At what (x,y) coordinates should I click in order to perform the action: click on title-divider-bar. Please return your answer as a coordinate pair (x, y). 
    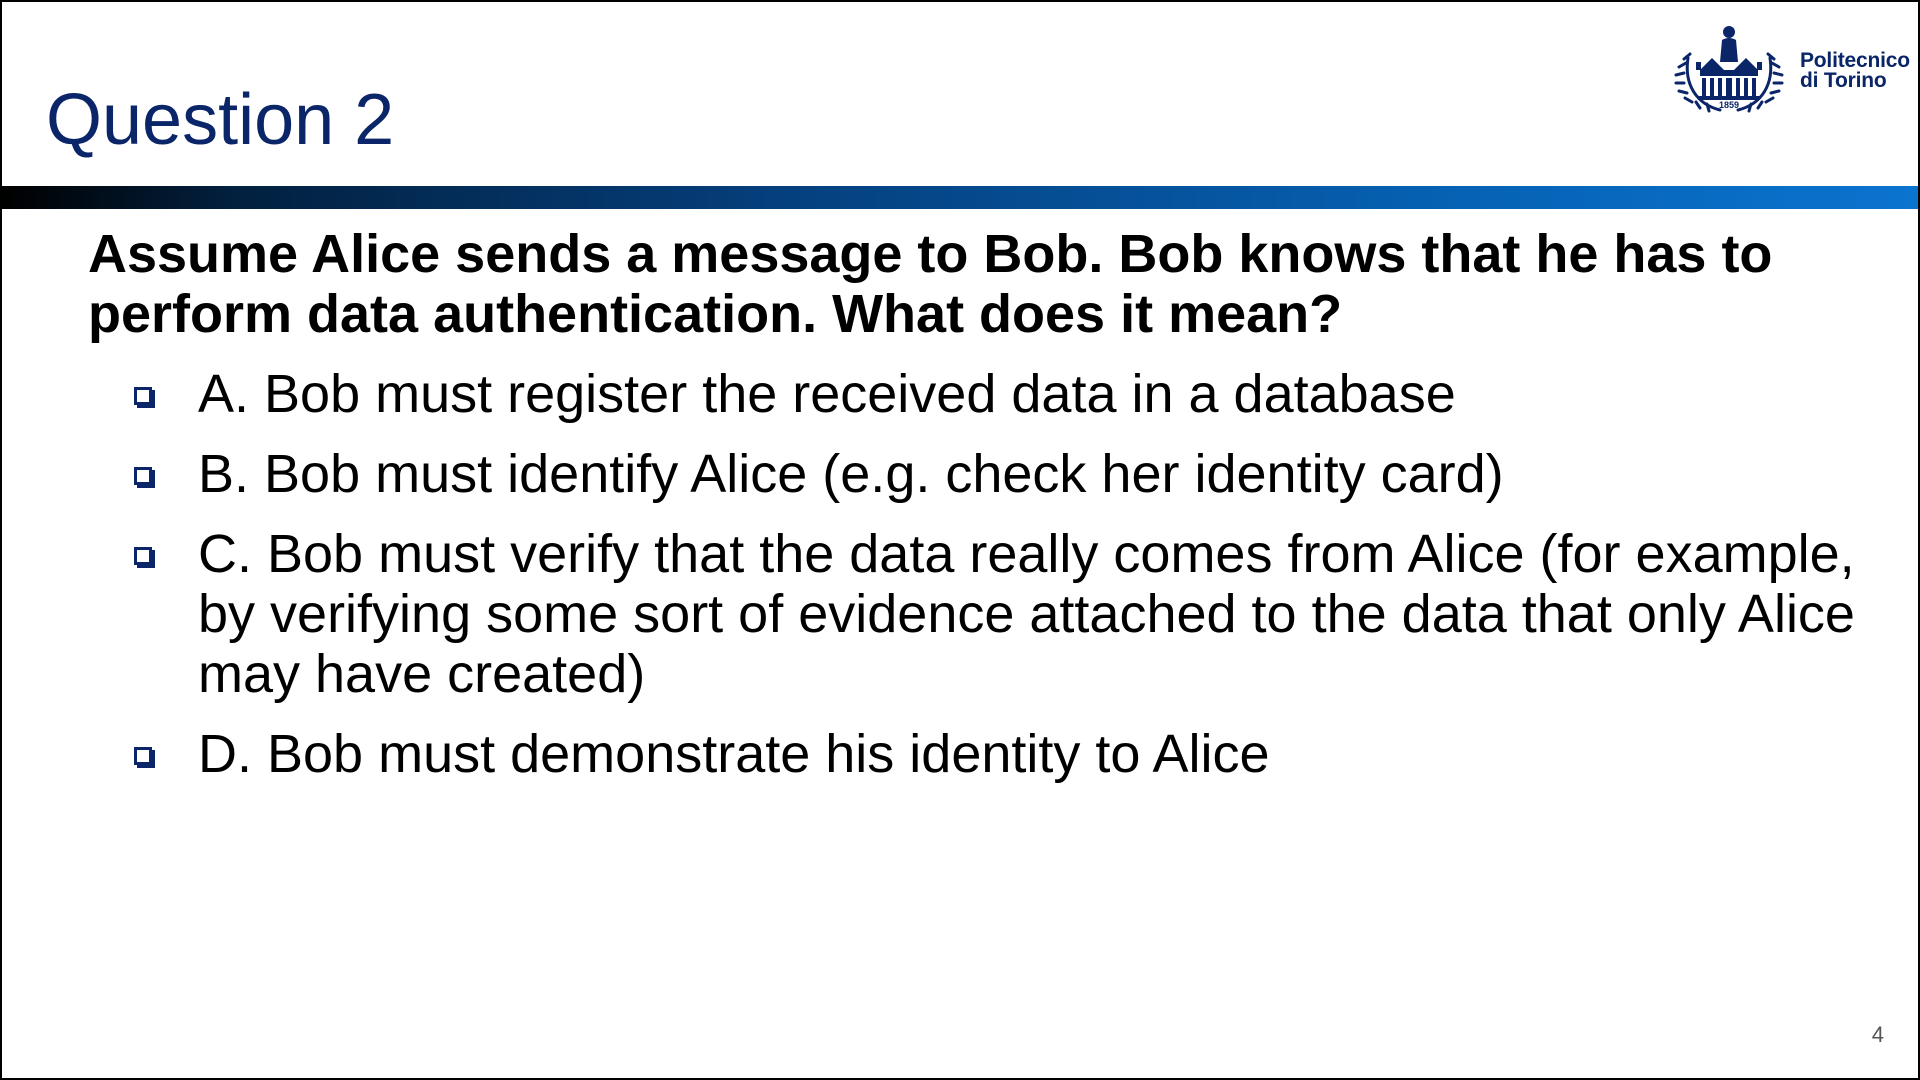
    Looking at the image, I should click on (960, 197).